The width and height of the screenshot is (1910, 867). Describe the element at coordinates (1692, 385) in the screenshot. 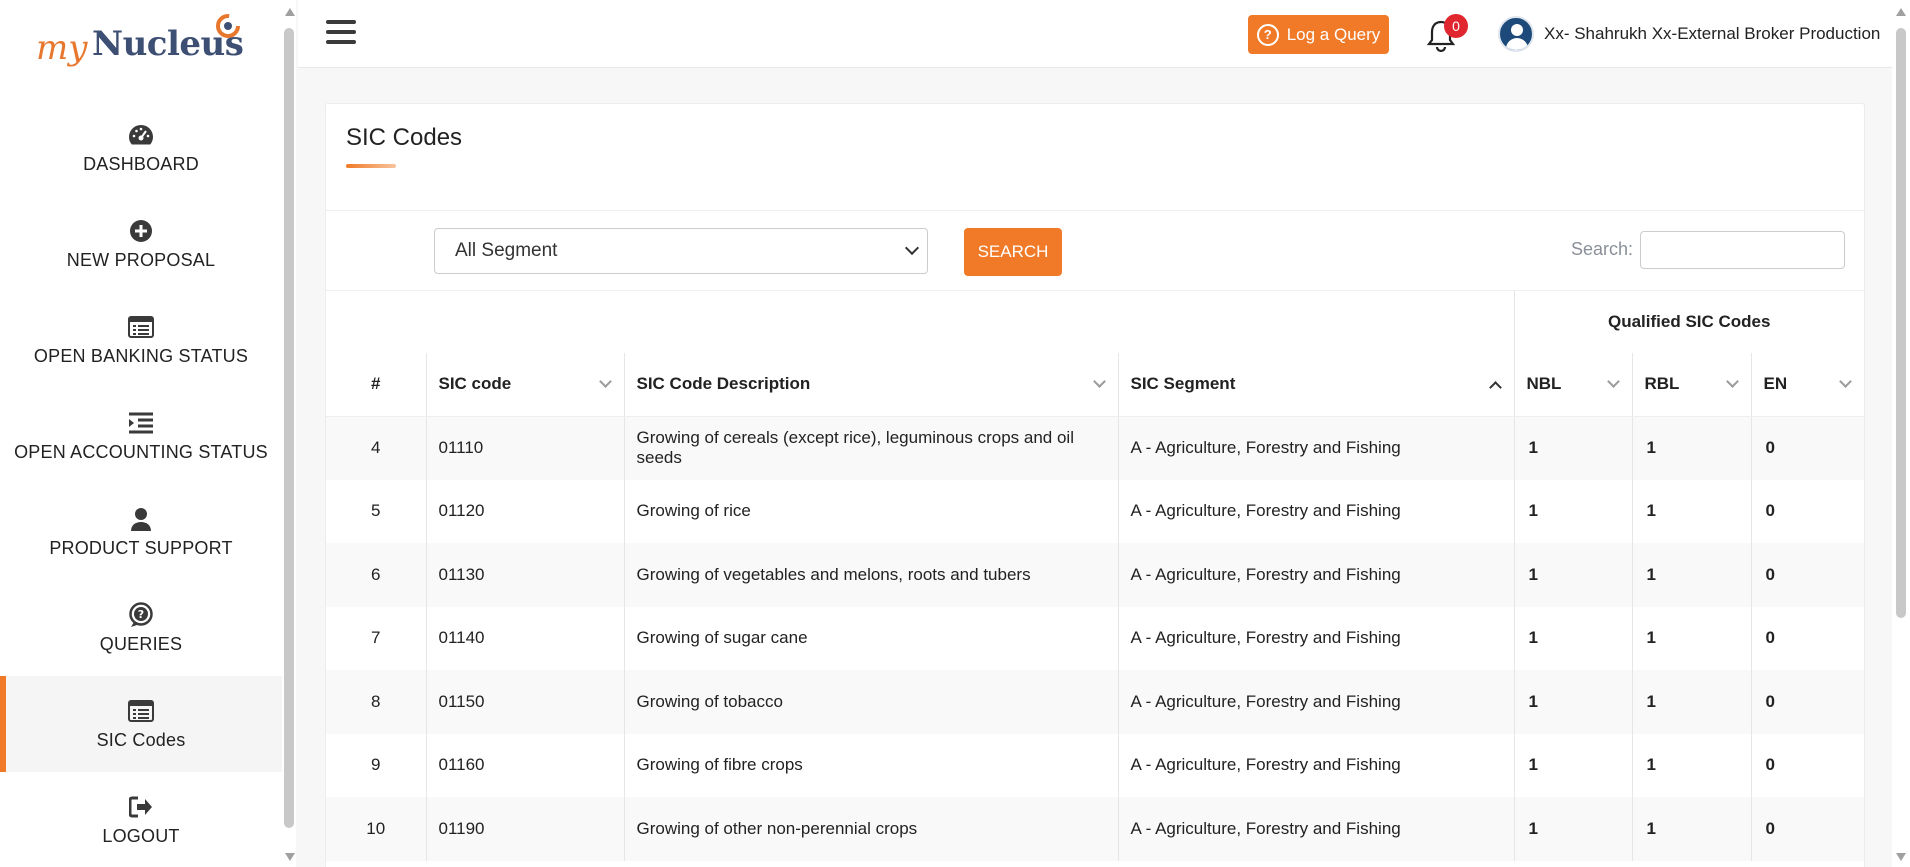

I see `column-header-rbl: RBL` at that location.